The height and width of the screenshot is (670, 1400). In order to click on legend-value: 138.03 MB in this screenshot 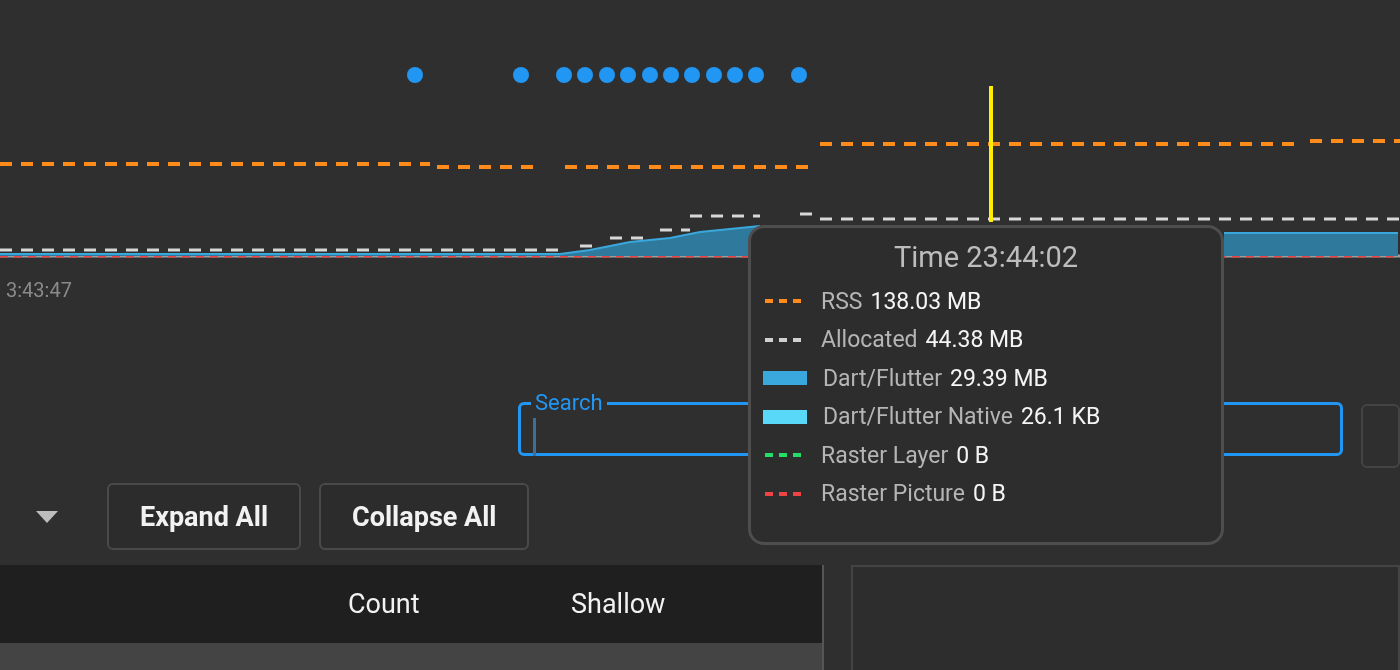, I will do `click(926, 301)`.